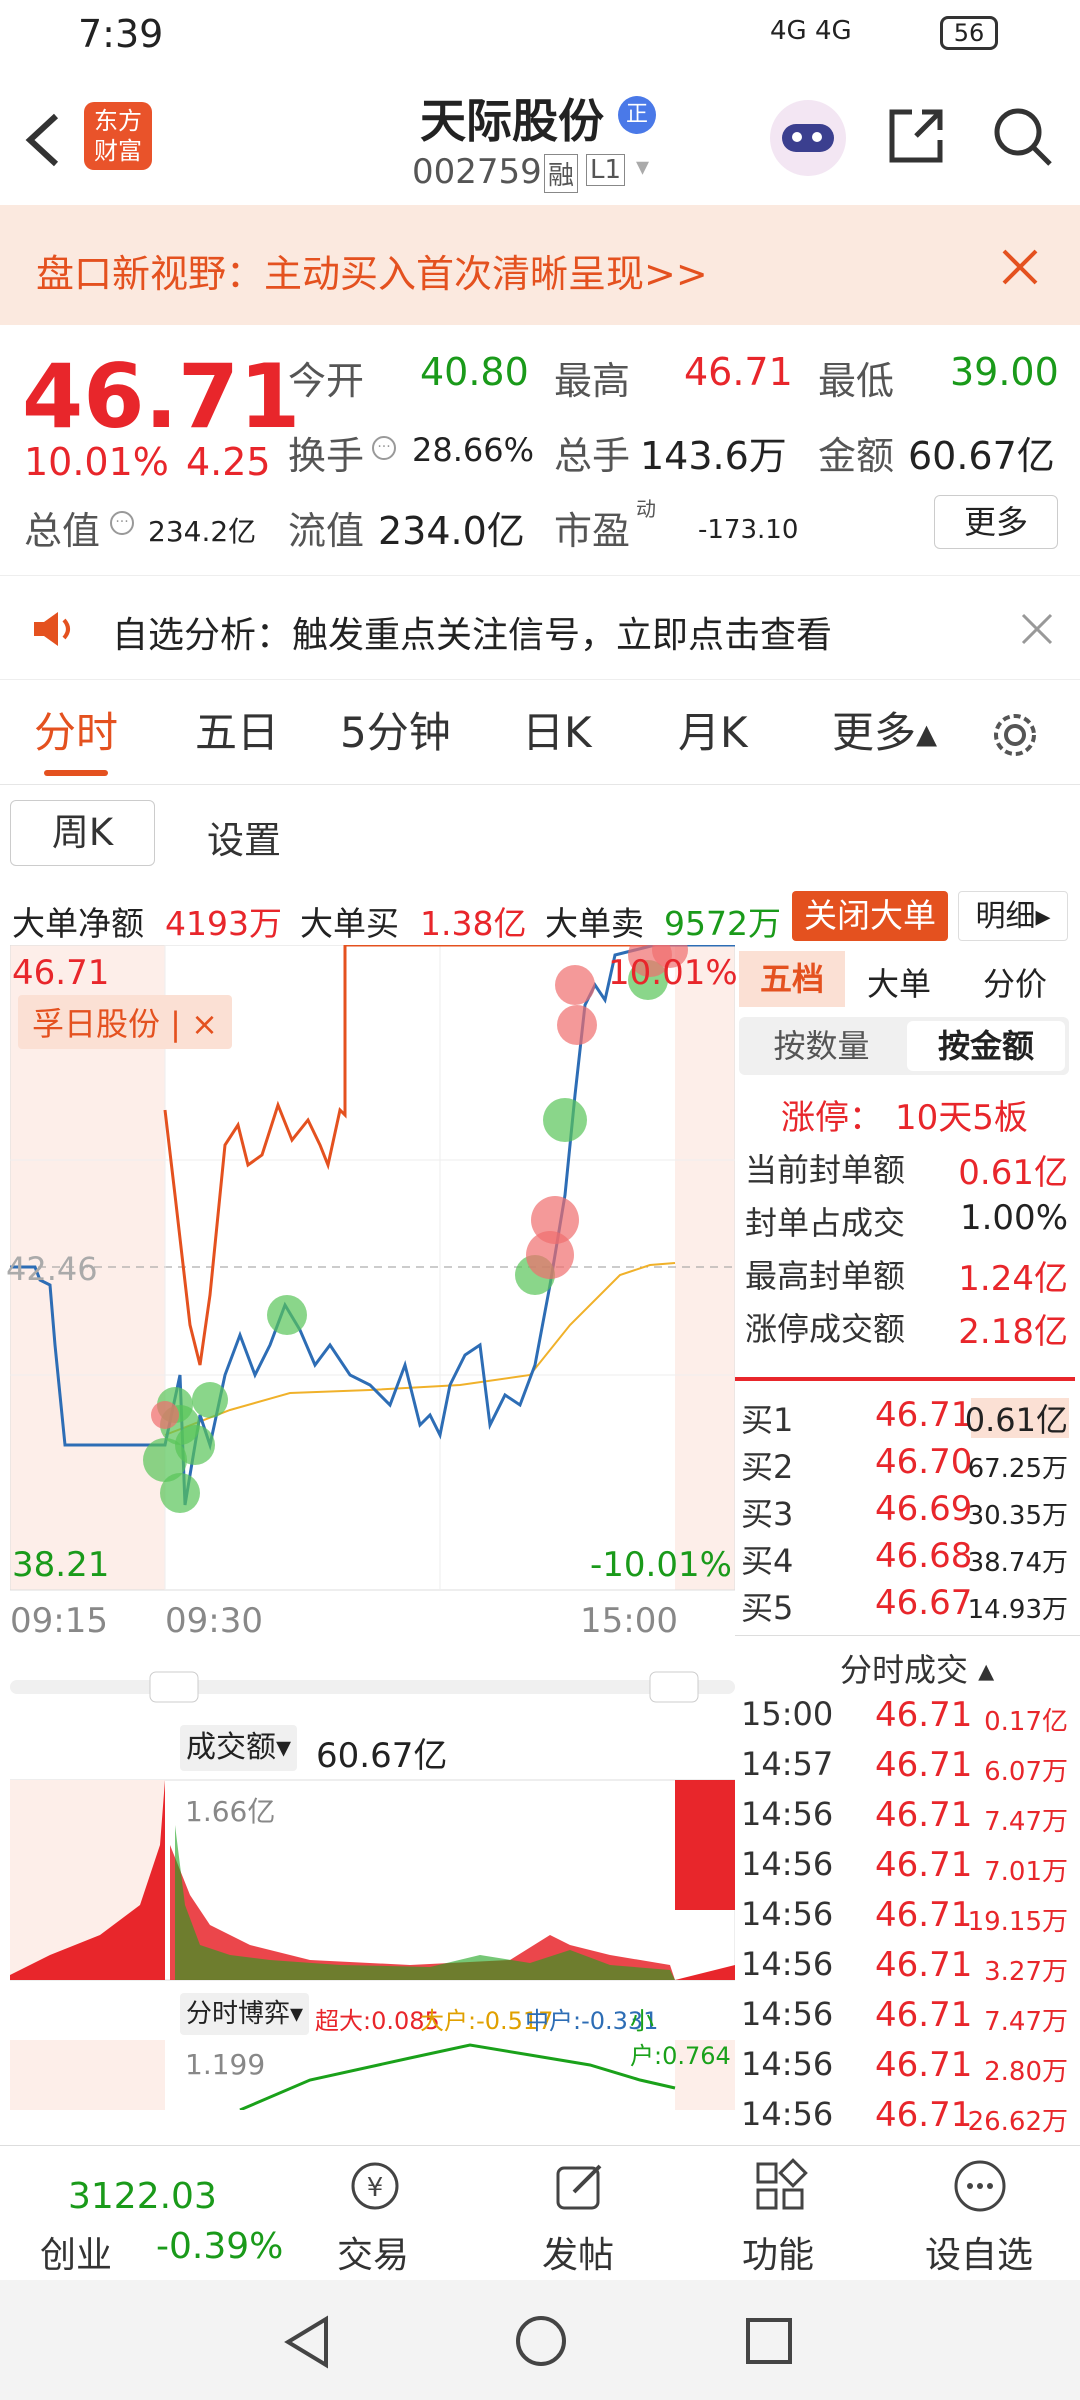  Describe the element at coordinates (996, 522) in the screenshot. I see `more-button: 更多` at that location.